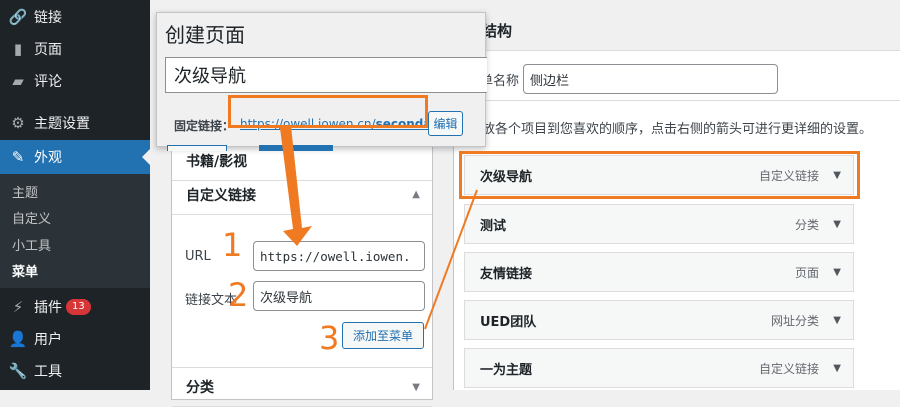  I want to click on permalink-highlight-box, so click(328, 111).